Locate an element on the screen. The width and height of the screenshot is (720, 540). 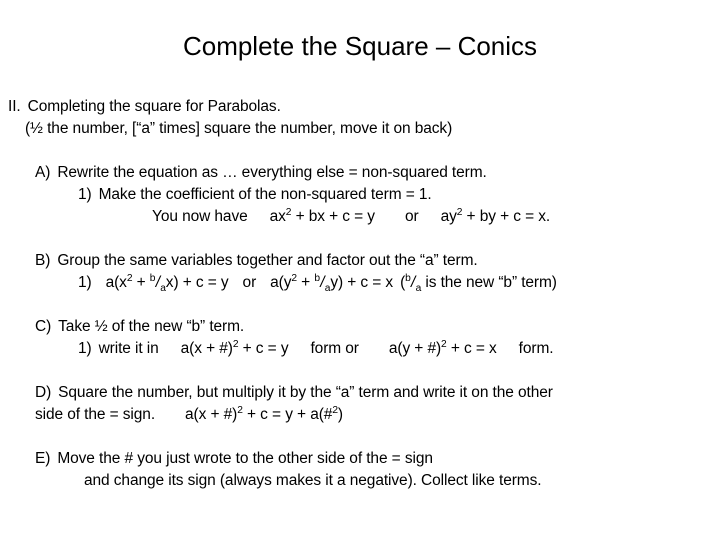
item-a-equation-connector: or is located at coordinates (411, 216).